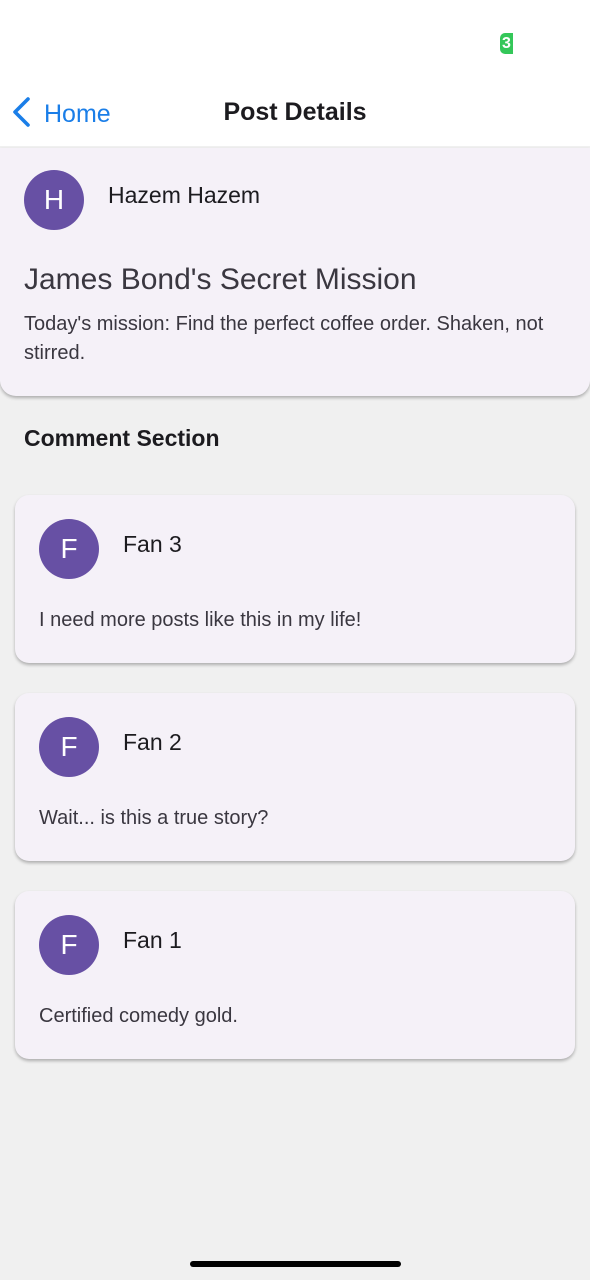 Image resolution: width=590 pixels, height=1280 pixels. What do you see at coordinates (295, 40) in the screenshot?
I see `status-bar: 3` at bounding box center [295, 40].